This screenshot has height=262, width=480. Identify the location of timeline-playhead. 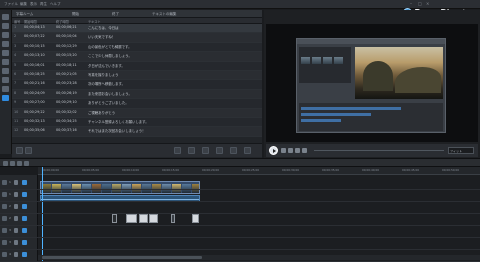
(42, 214).